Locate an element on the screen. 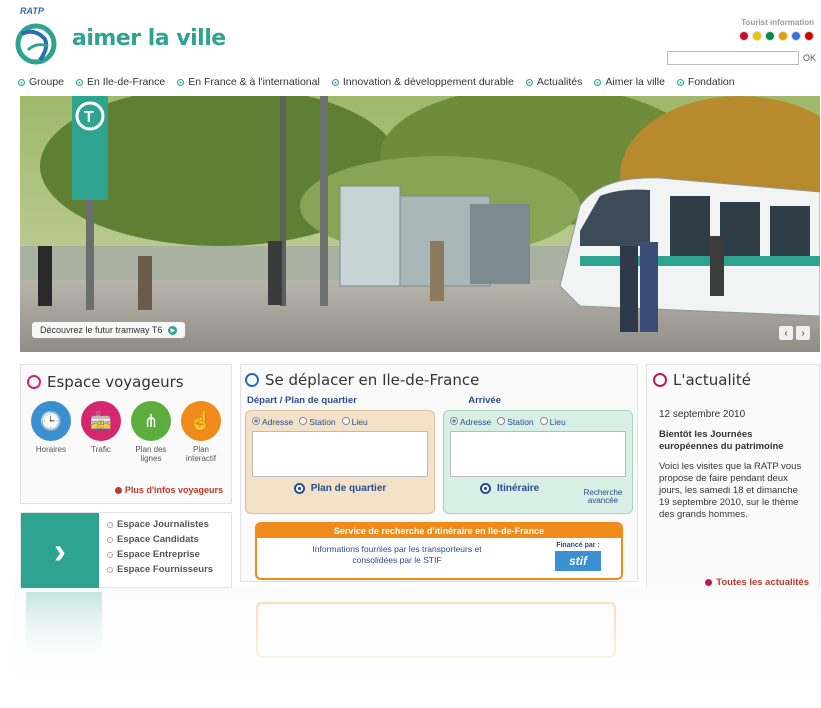 The width and height of the screenshot is (821, 708). trafic-link: 🚋 Trafic is located at coordinates (101, 432).